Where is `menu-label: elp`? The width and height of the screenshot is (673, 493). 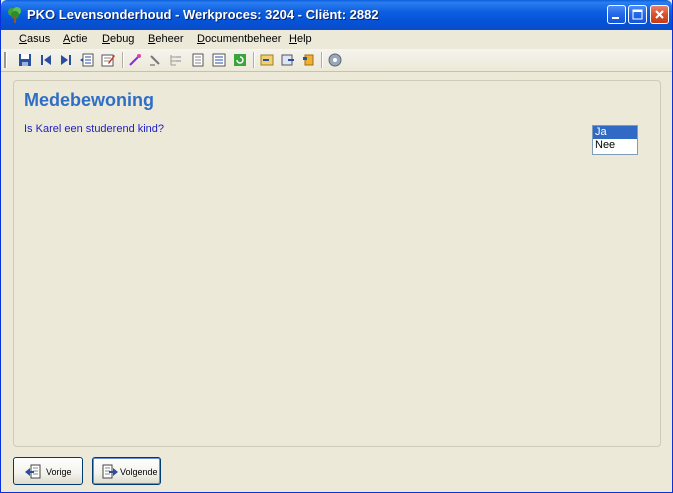
menu-label: elp is located at coordinates (304, 39).